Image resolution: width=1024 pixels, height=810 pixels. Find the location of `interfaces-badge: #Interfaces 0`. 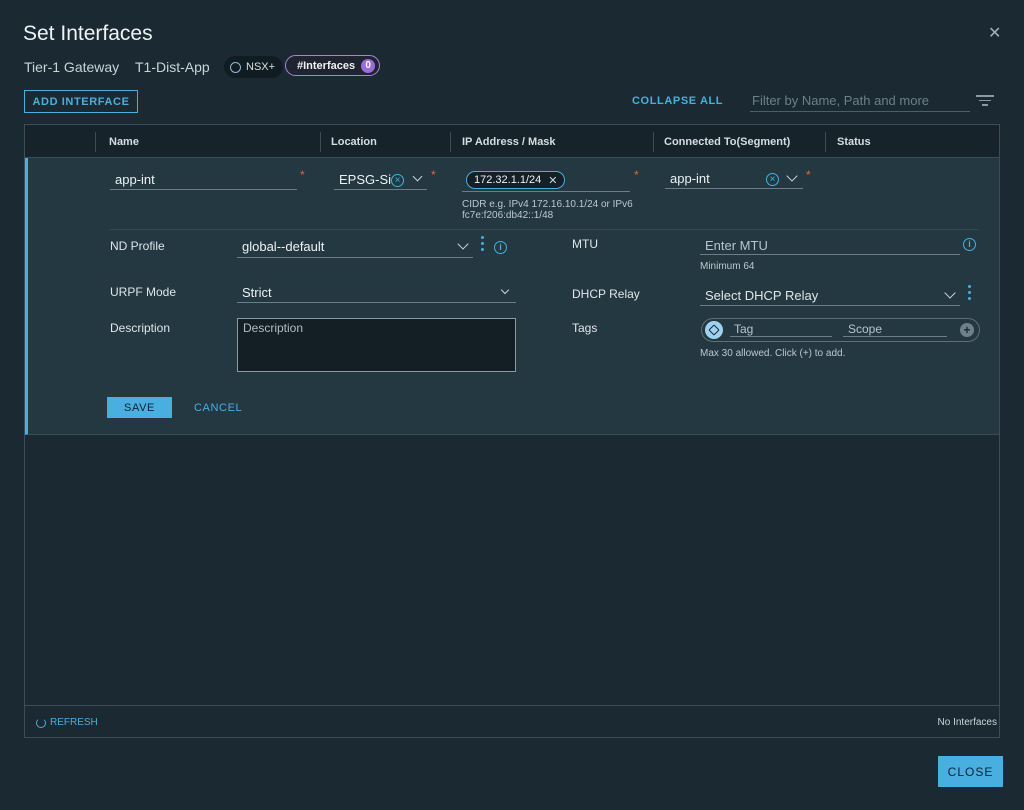

interfaces-badge: #Interfaces 0 is located at coordinates (333, 65).